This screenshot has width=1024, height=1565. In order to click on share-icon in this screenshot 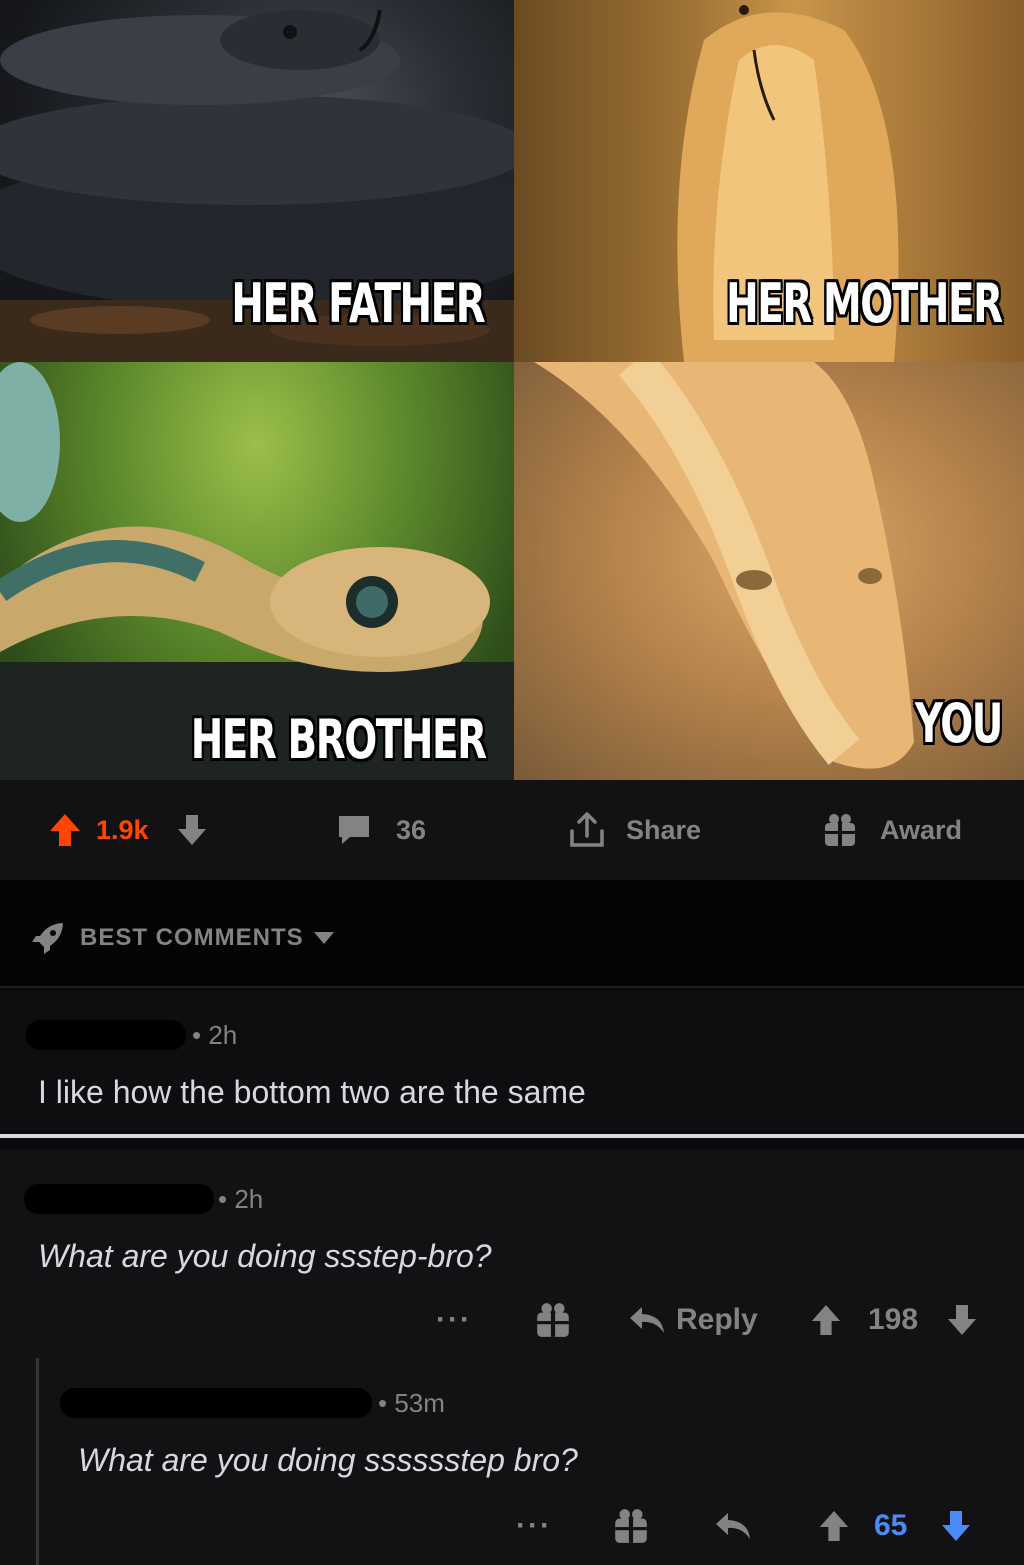, I will do `click(587, 829)`.